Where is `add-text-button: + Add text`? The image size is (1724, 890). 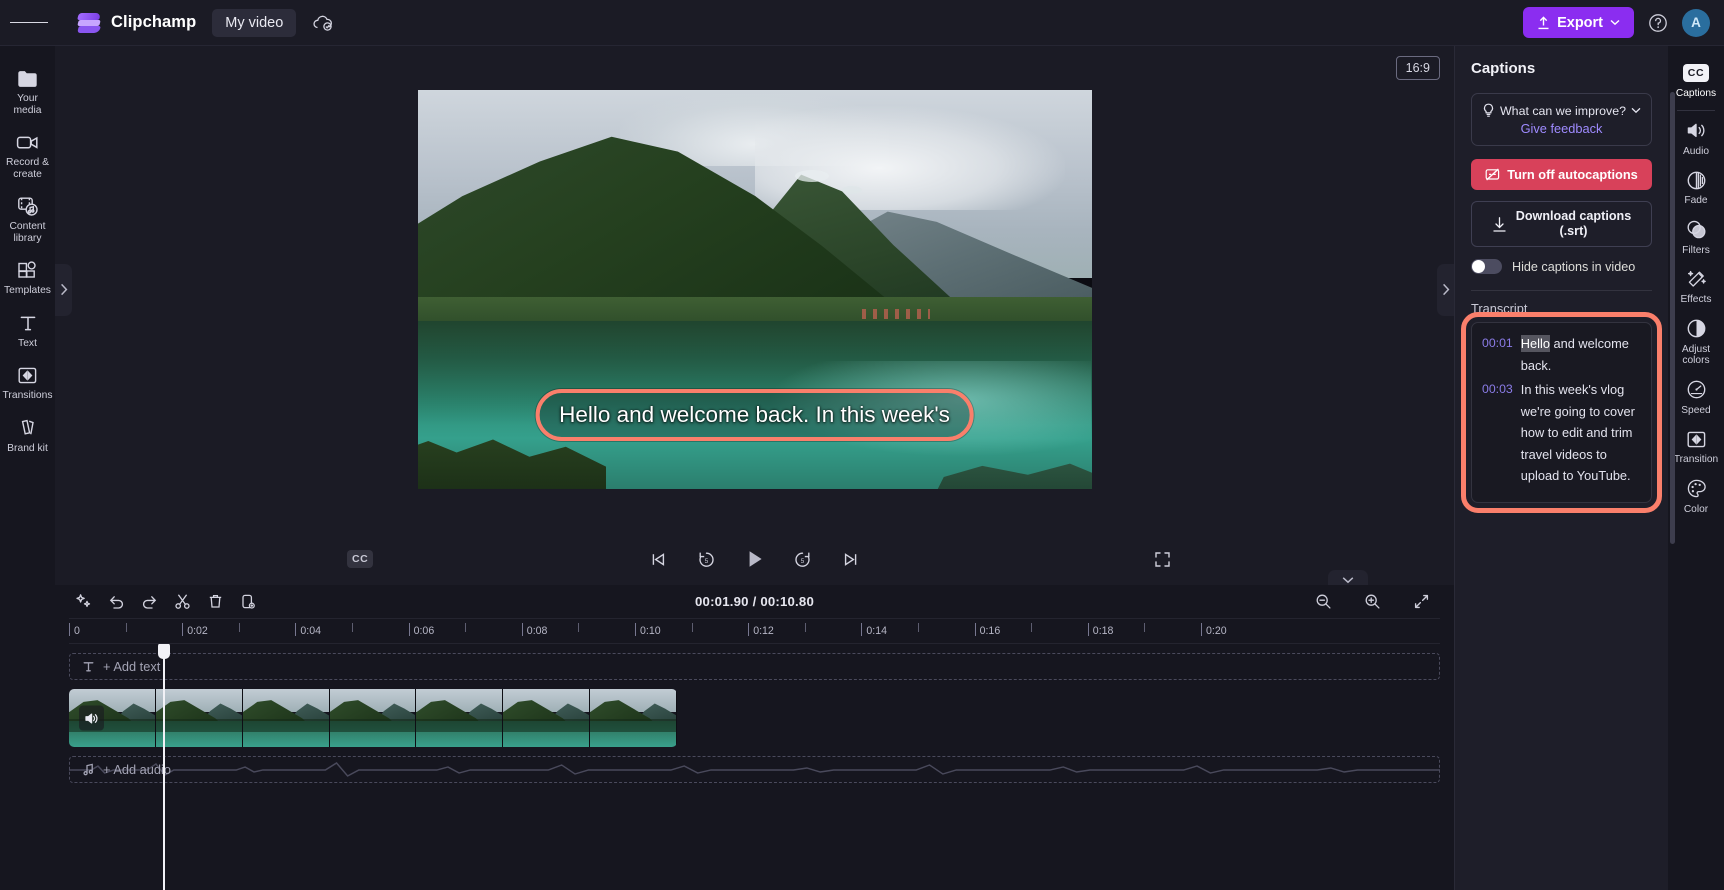
add-text-button: + Add text is located at coordinates (754, 666).